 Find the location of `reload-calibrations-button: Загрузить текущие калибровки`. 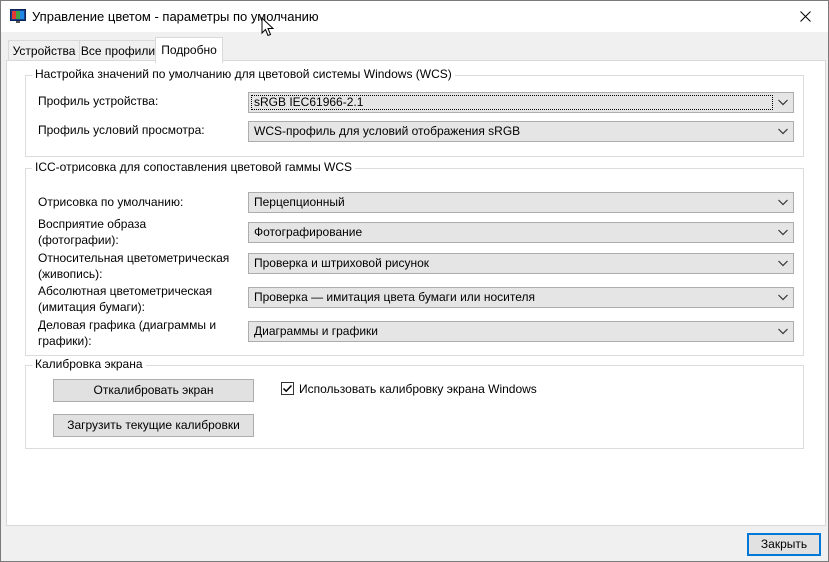

reload-calibrations-button: Загрузить текущие калибровки is located at coordinates (153, 425).